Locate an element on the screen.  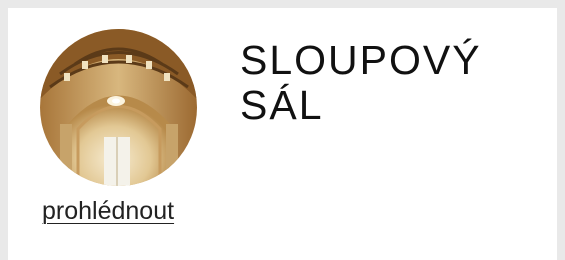
hall-title-line2: SÁL is located at coordinates (282, 105).